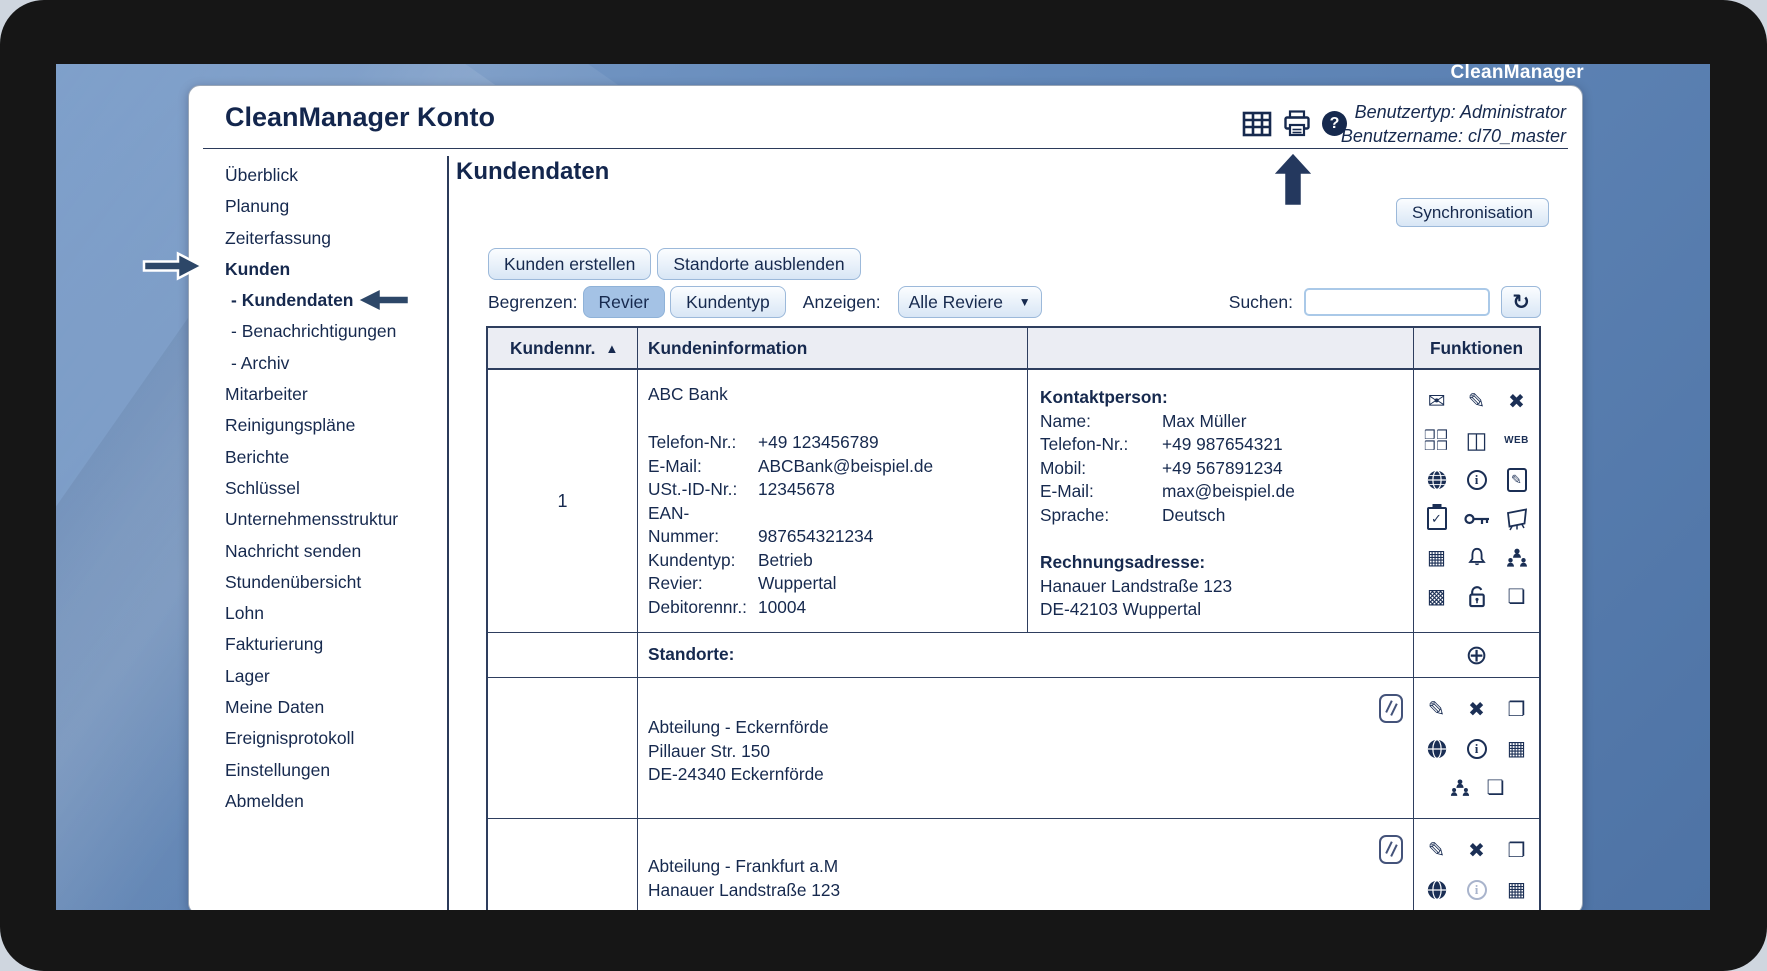 Image resolution: width=1767 pixels, height=971 pixels. What do you see at coordinates (782, 606) in the screenshot?
I see `field-value: 10004` at bounding box center [782, 606].